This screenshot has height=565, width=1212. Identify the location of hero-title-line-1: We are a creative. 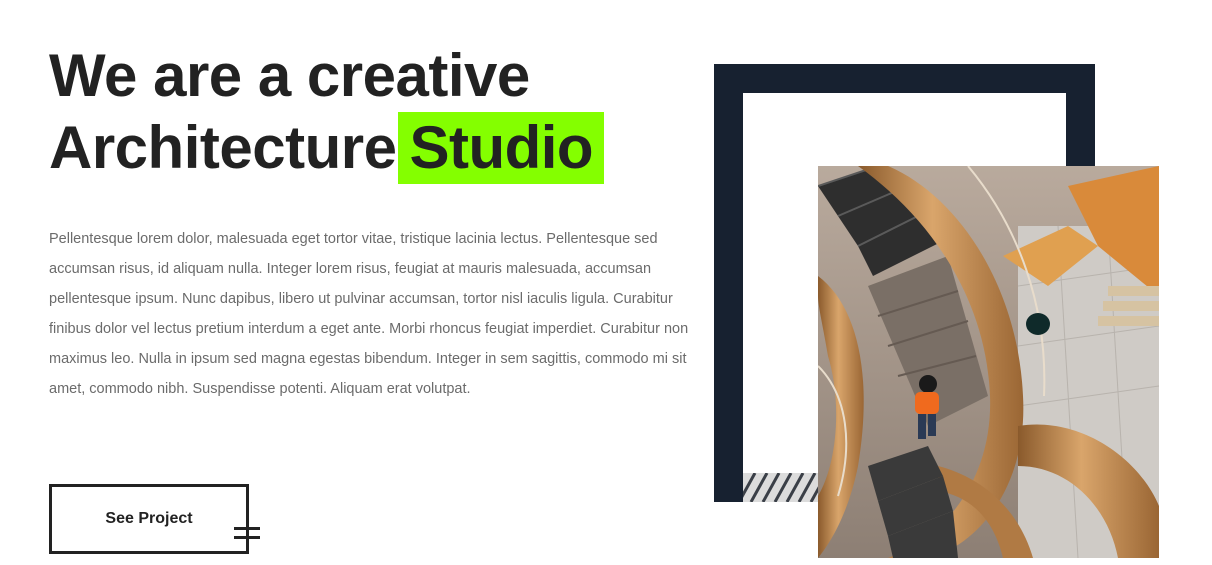
(289, 75).